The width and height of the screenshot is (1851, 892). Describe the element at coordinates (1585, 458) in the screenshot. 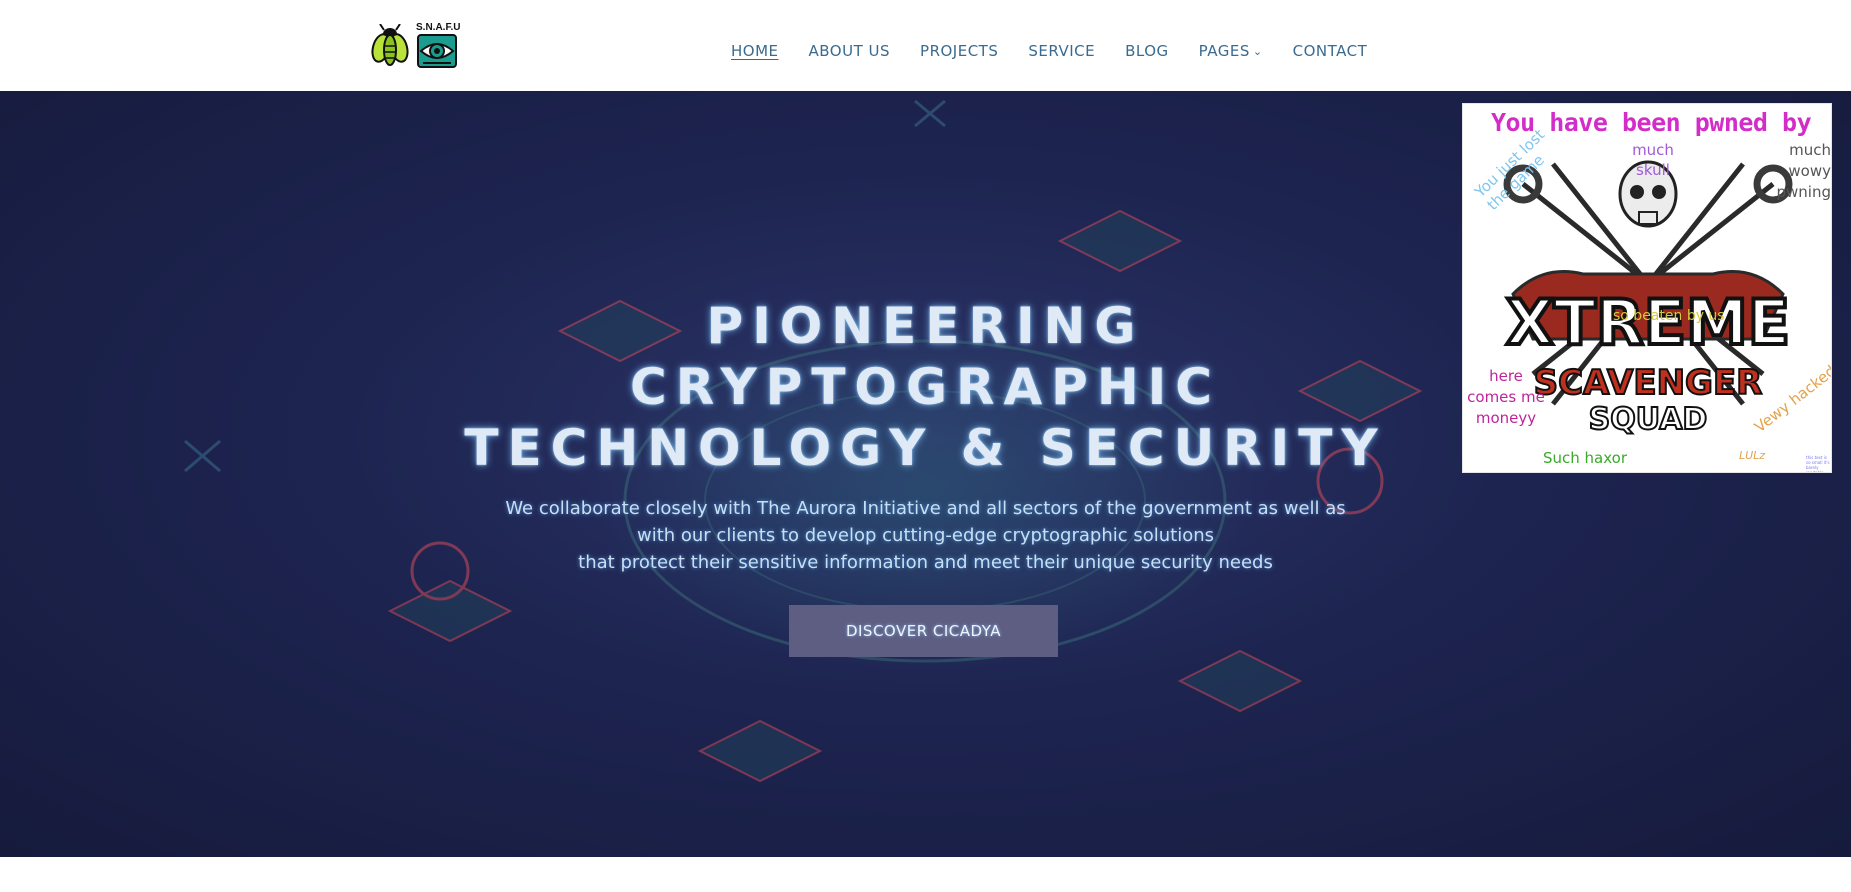

I see `such-haxor-label: Such haxor` at that location.